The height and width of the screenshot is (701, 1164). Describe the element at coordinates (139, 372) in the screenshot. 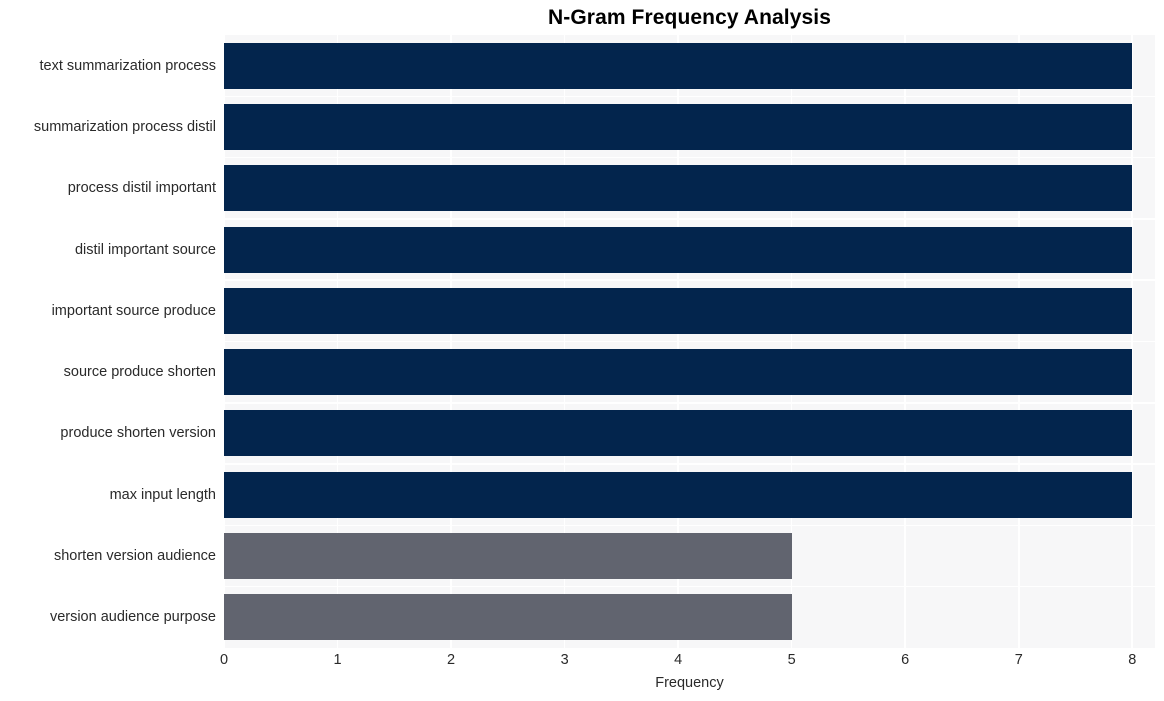

I see `y-axis-tick-label: source produce shorten` at that location.